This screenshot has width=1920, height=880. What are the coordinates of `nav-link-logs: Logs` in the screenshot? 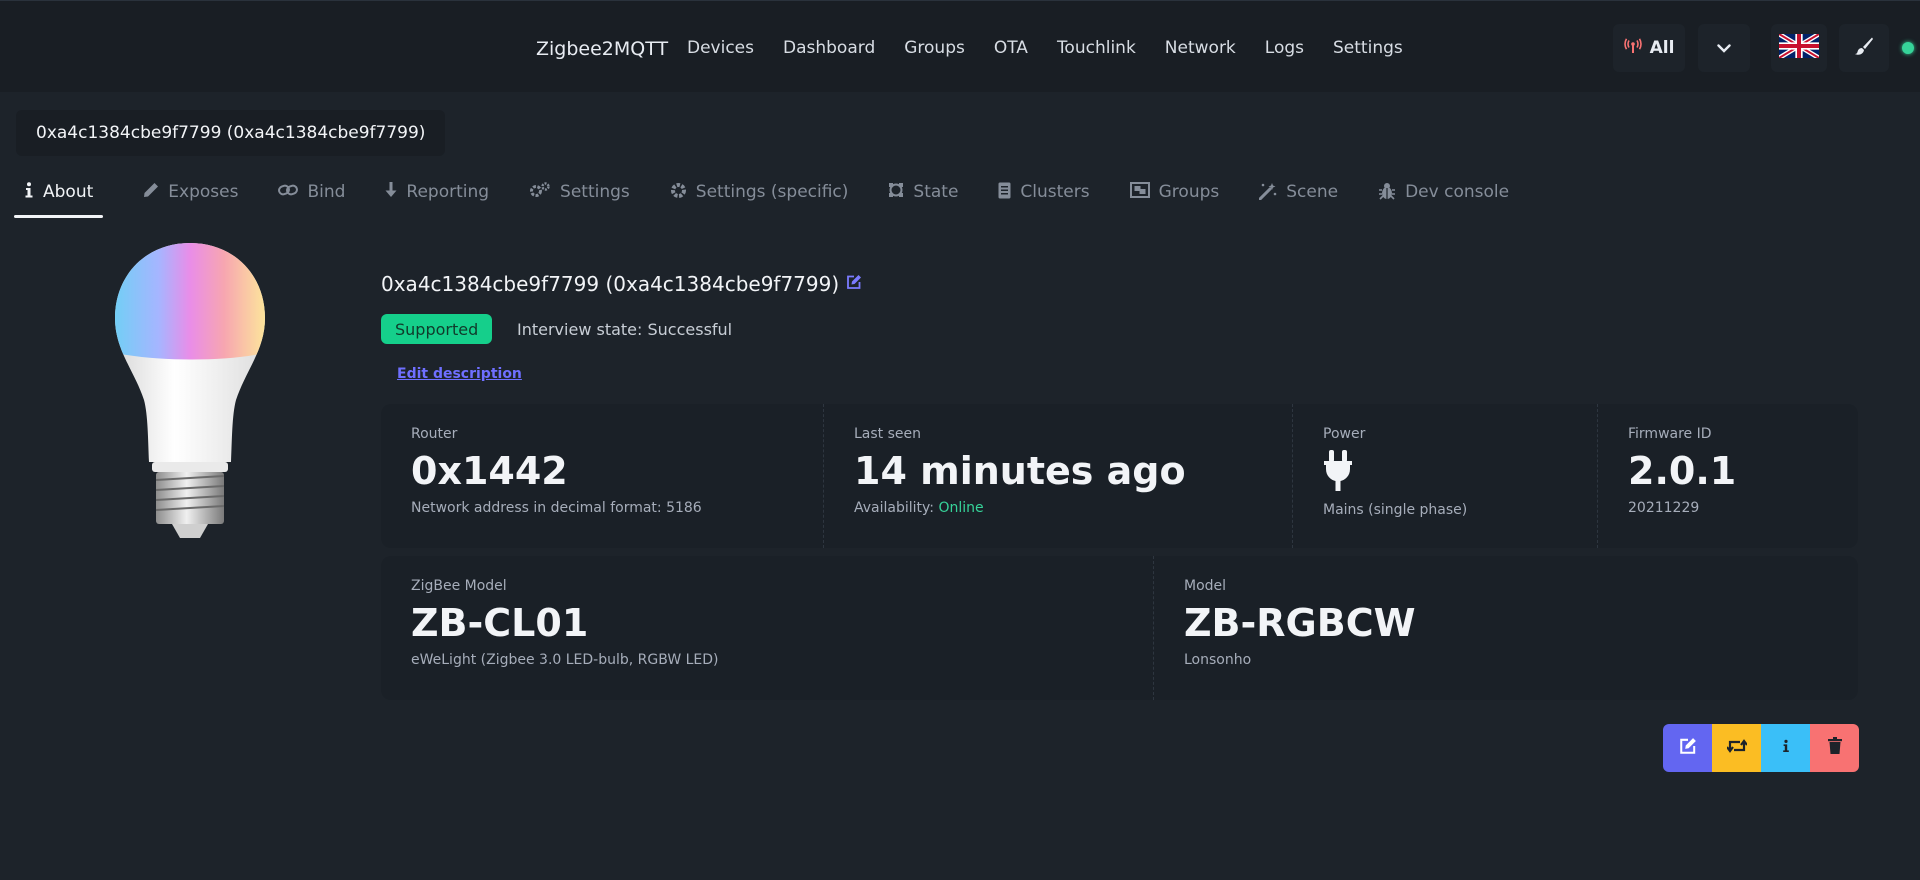 It's located at (1284, 48).